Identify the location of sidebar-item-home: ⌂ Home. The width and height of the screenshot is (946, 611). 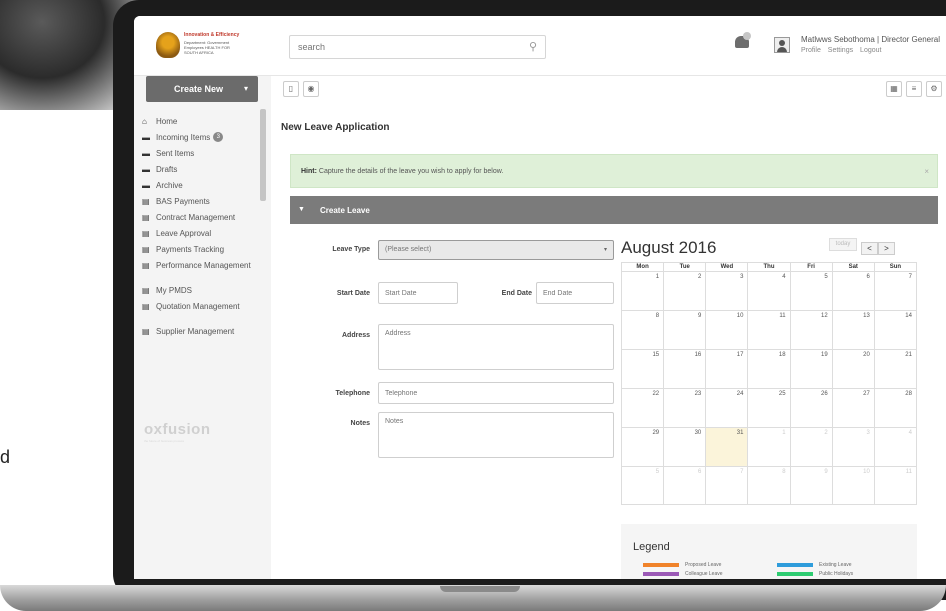
(202, 124).